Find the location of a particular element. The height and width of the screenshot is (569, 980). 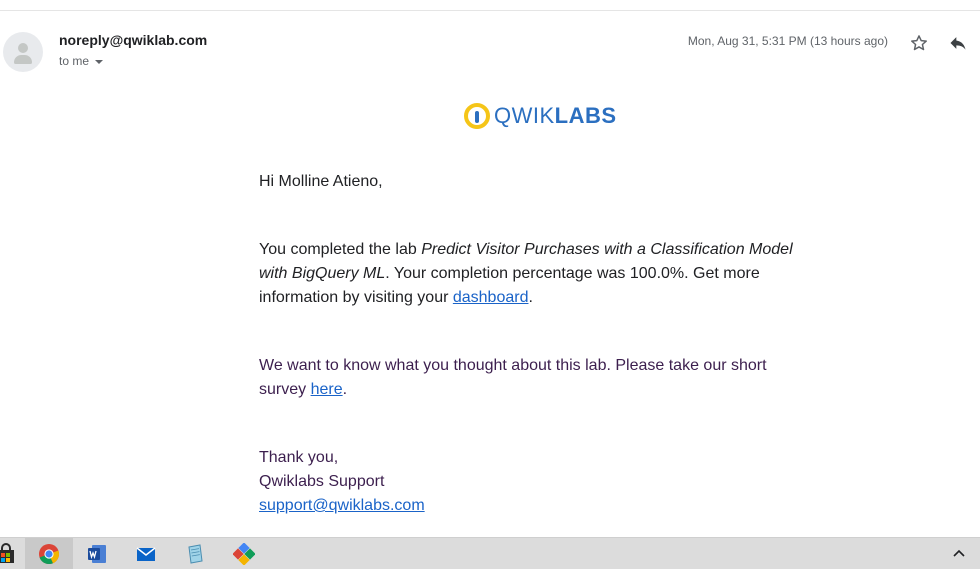

signoff: Thank you, is located at coordinates (299, 457).